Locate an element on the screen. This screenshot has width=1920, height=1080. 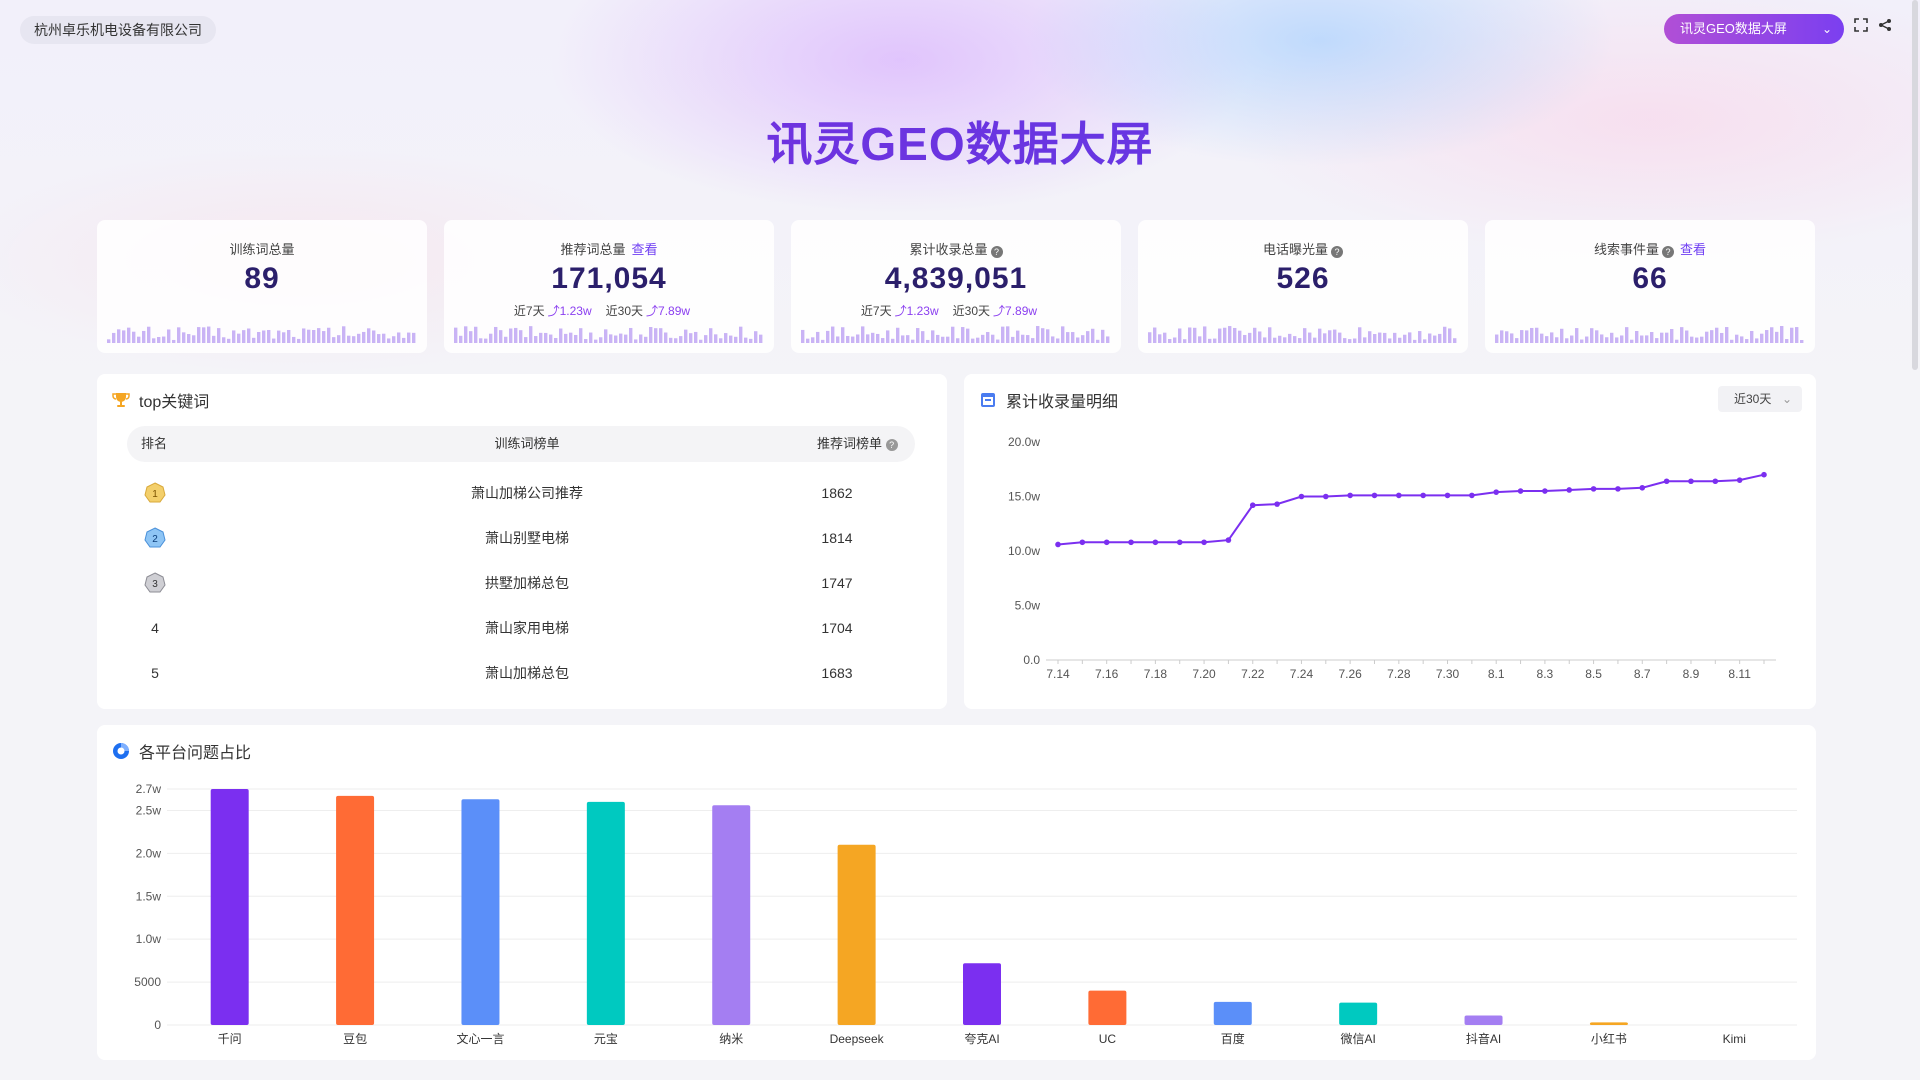
fullscreen-icon is located at coordinates (1861, 27).